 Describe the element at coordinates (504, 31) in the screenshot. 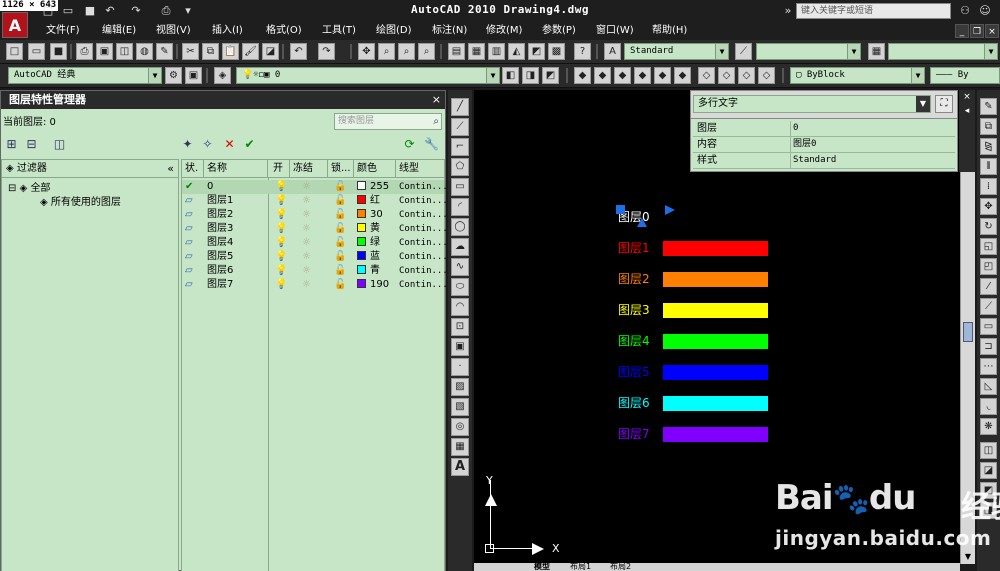

I see `menu-modify: 修改(M)` at that location.